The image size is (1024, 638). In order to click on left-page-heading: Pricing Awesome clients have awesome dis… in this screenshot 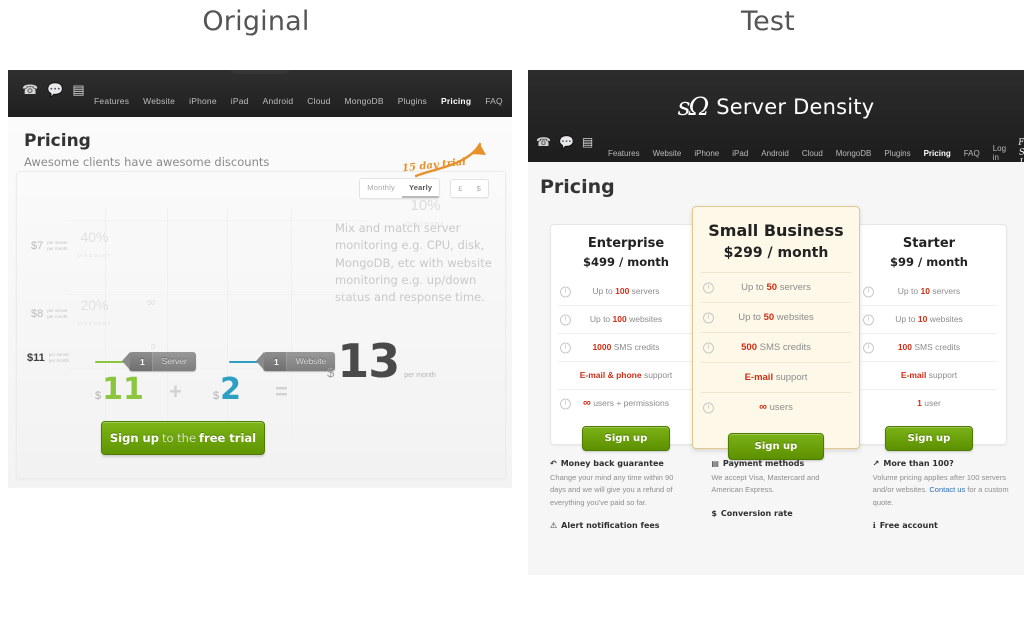, I will do `click(146, 150)`.